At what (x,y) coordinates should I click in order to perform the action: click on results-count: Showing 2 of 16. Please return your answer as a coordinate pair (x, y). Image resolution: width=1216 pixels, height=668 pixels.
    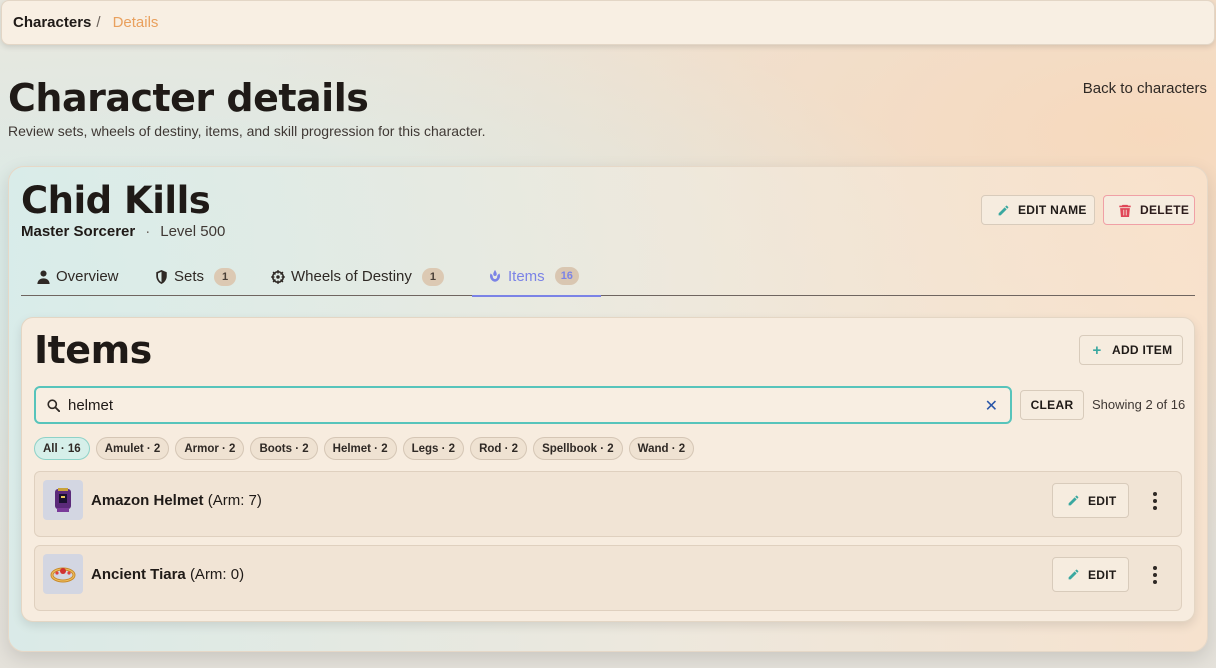
    Looking at the image, I should click on (1139, 404).